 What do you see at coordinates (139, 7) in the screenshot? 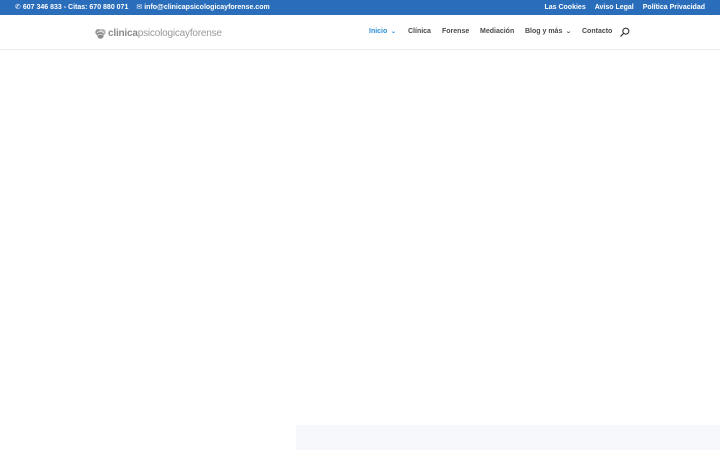
I see `envelope-icon: ✉` at bounding box center [139, 7].